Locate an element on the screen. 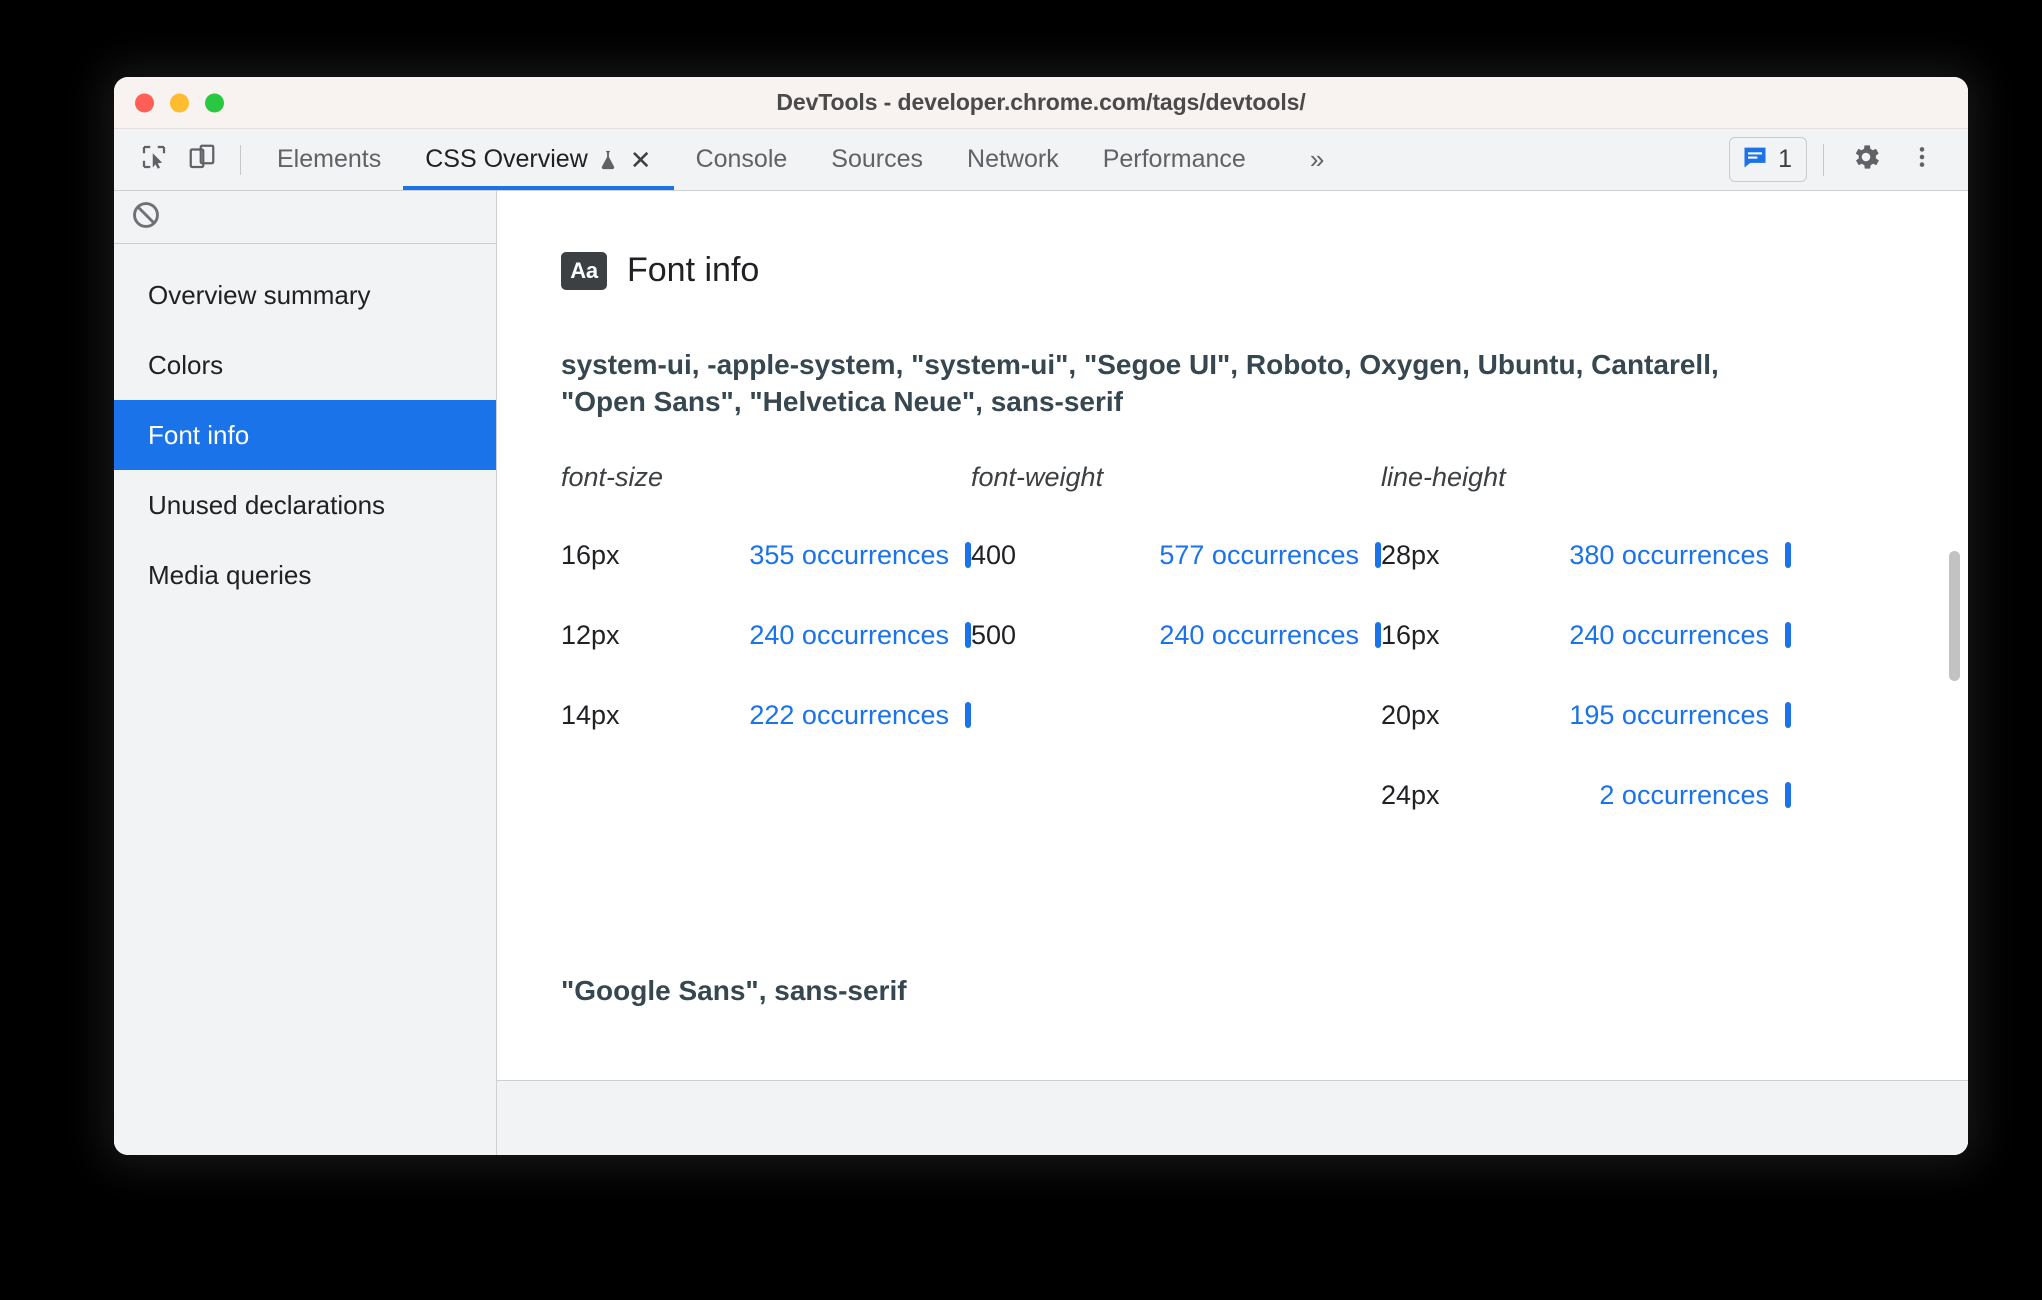  tab-console: Console is located at coordinates (742, 159).